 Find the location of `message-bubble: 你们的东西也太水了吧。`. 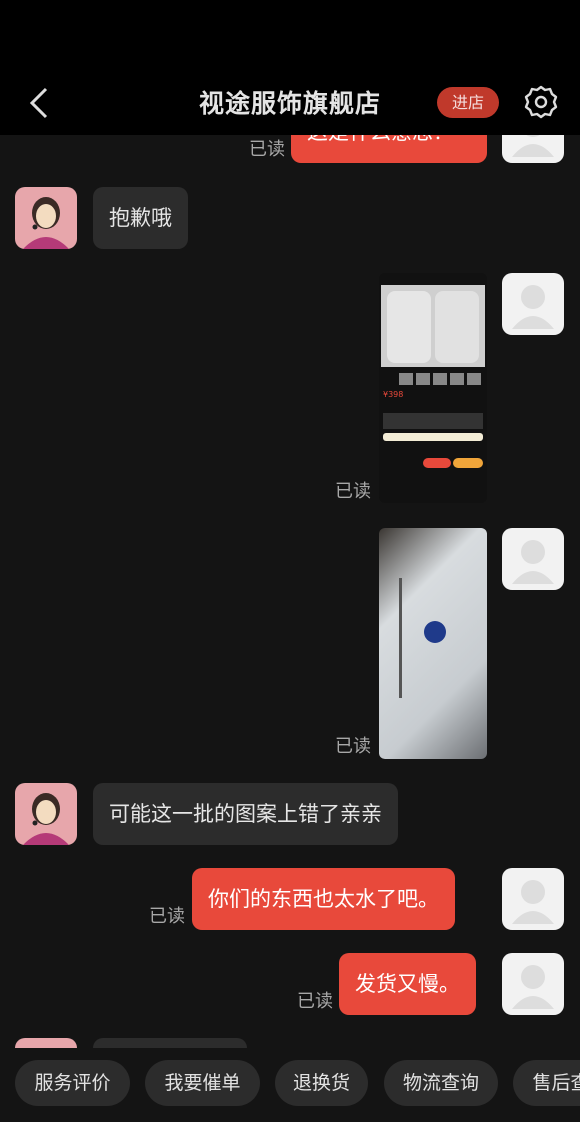

message-bubble: 你们的东西也太水了吧。 is located at coordinates (323, 899).